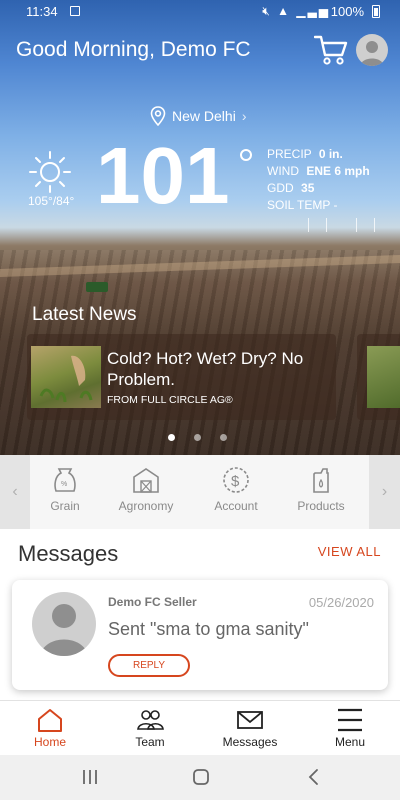  What do you see at coordinates (280, 188) in the screenshot?
I see `gdd-label: GDD` at bounding box center [280, 188].